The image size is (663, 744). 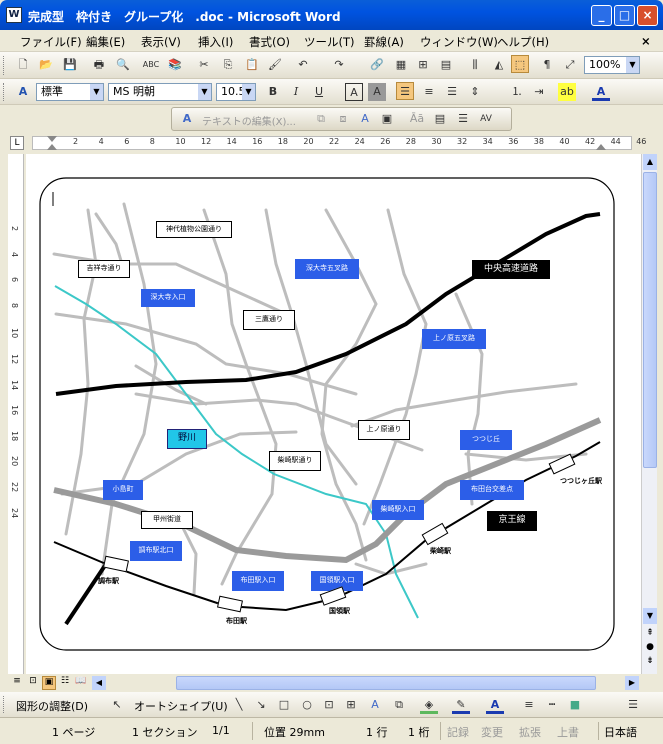 What do you see at coordinates (105, 42) in the screenshot?
I see `menu-edit: 編集(E)` at bounding box center [105, 42].